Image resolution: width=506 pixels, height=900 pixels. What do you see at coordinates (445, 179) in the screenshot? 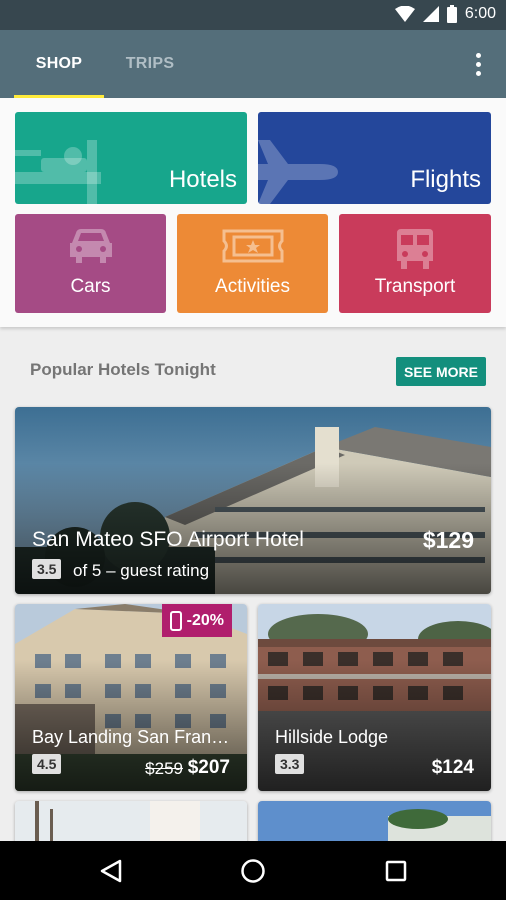
I see `flights-label: Flights` at bounding box center [445, 179].